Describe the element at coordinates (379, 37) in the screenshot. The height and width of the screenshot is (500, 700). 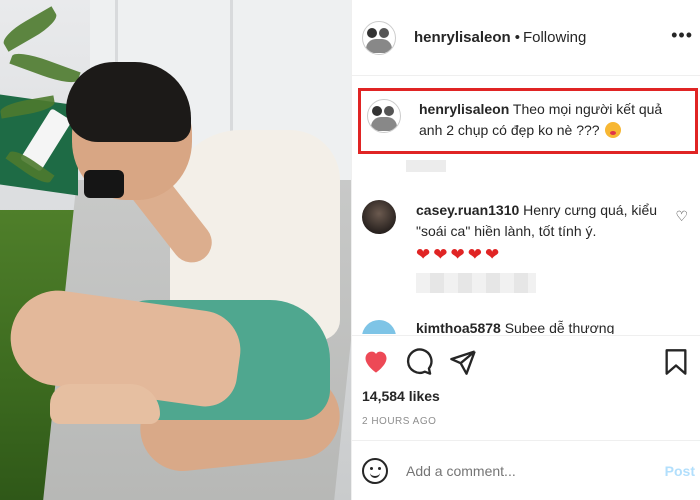
I see `author-avatar` at that location.